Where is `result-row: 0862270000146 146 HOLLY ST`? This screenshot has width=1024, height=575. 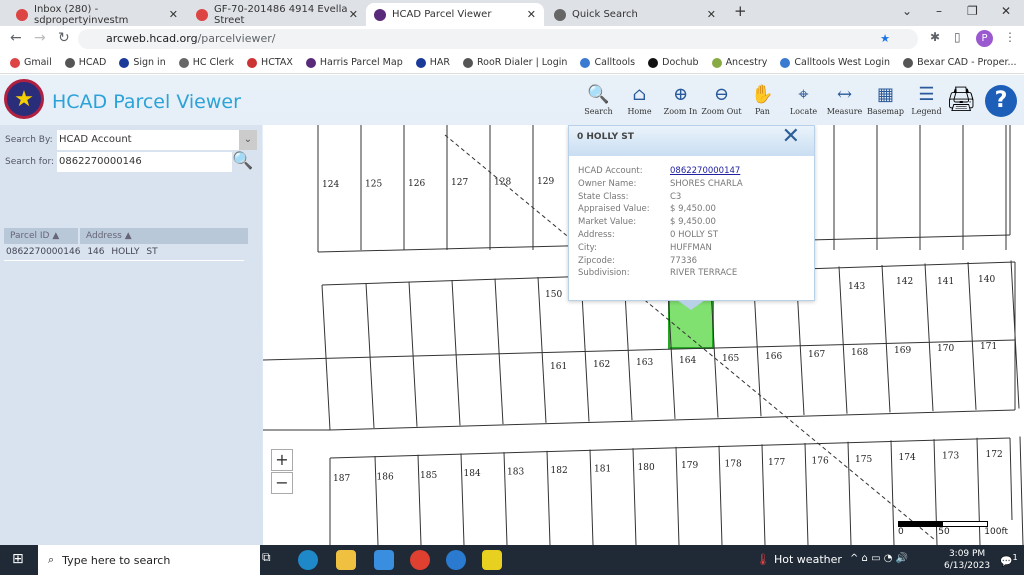
result-row: 0862270000146 146 HOLLY ST is located at coordinates (82, 252).